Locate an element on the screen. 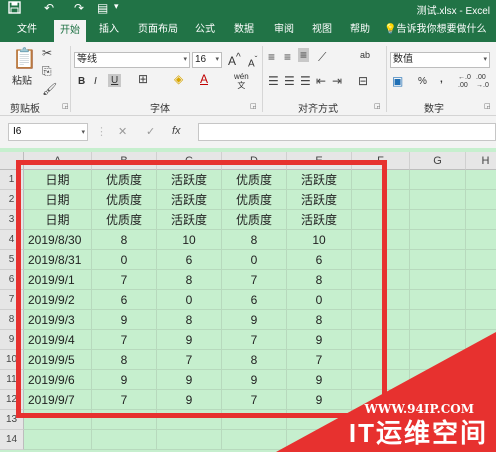 The width and height of the screenshot is (496, 452). font-launcher-icon: ◲ is located at coordinates (253, 106).